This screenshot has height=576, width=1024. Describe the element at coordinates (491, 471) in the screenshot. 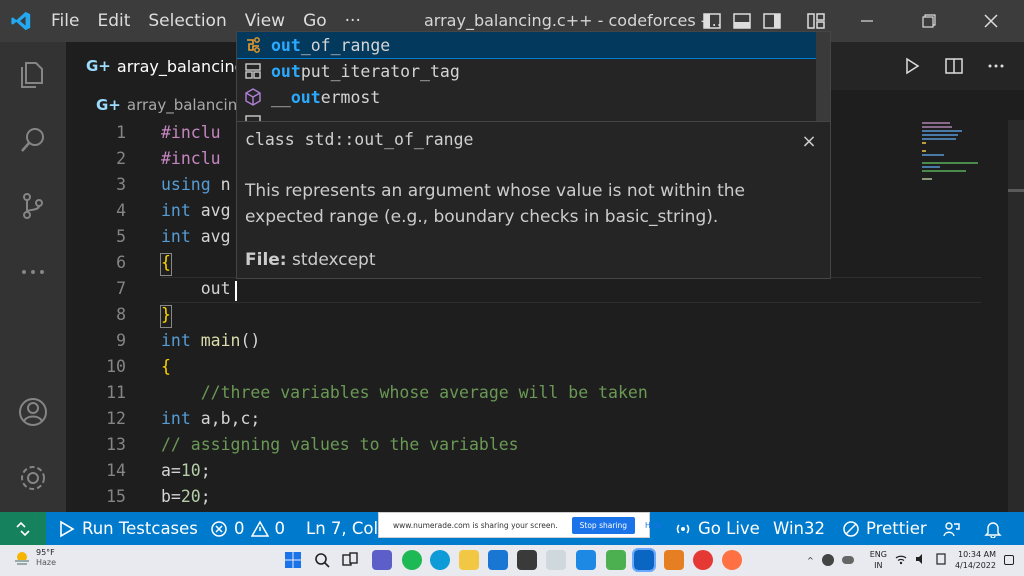

I see `code-line: 14 a=10;` at that location.